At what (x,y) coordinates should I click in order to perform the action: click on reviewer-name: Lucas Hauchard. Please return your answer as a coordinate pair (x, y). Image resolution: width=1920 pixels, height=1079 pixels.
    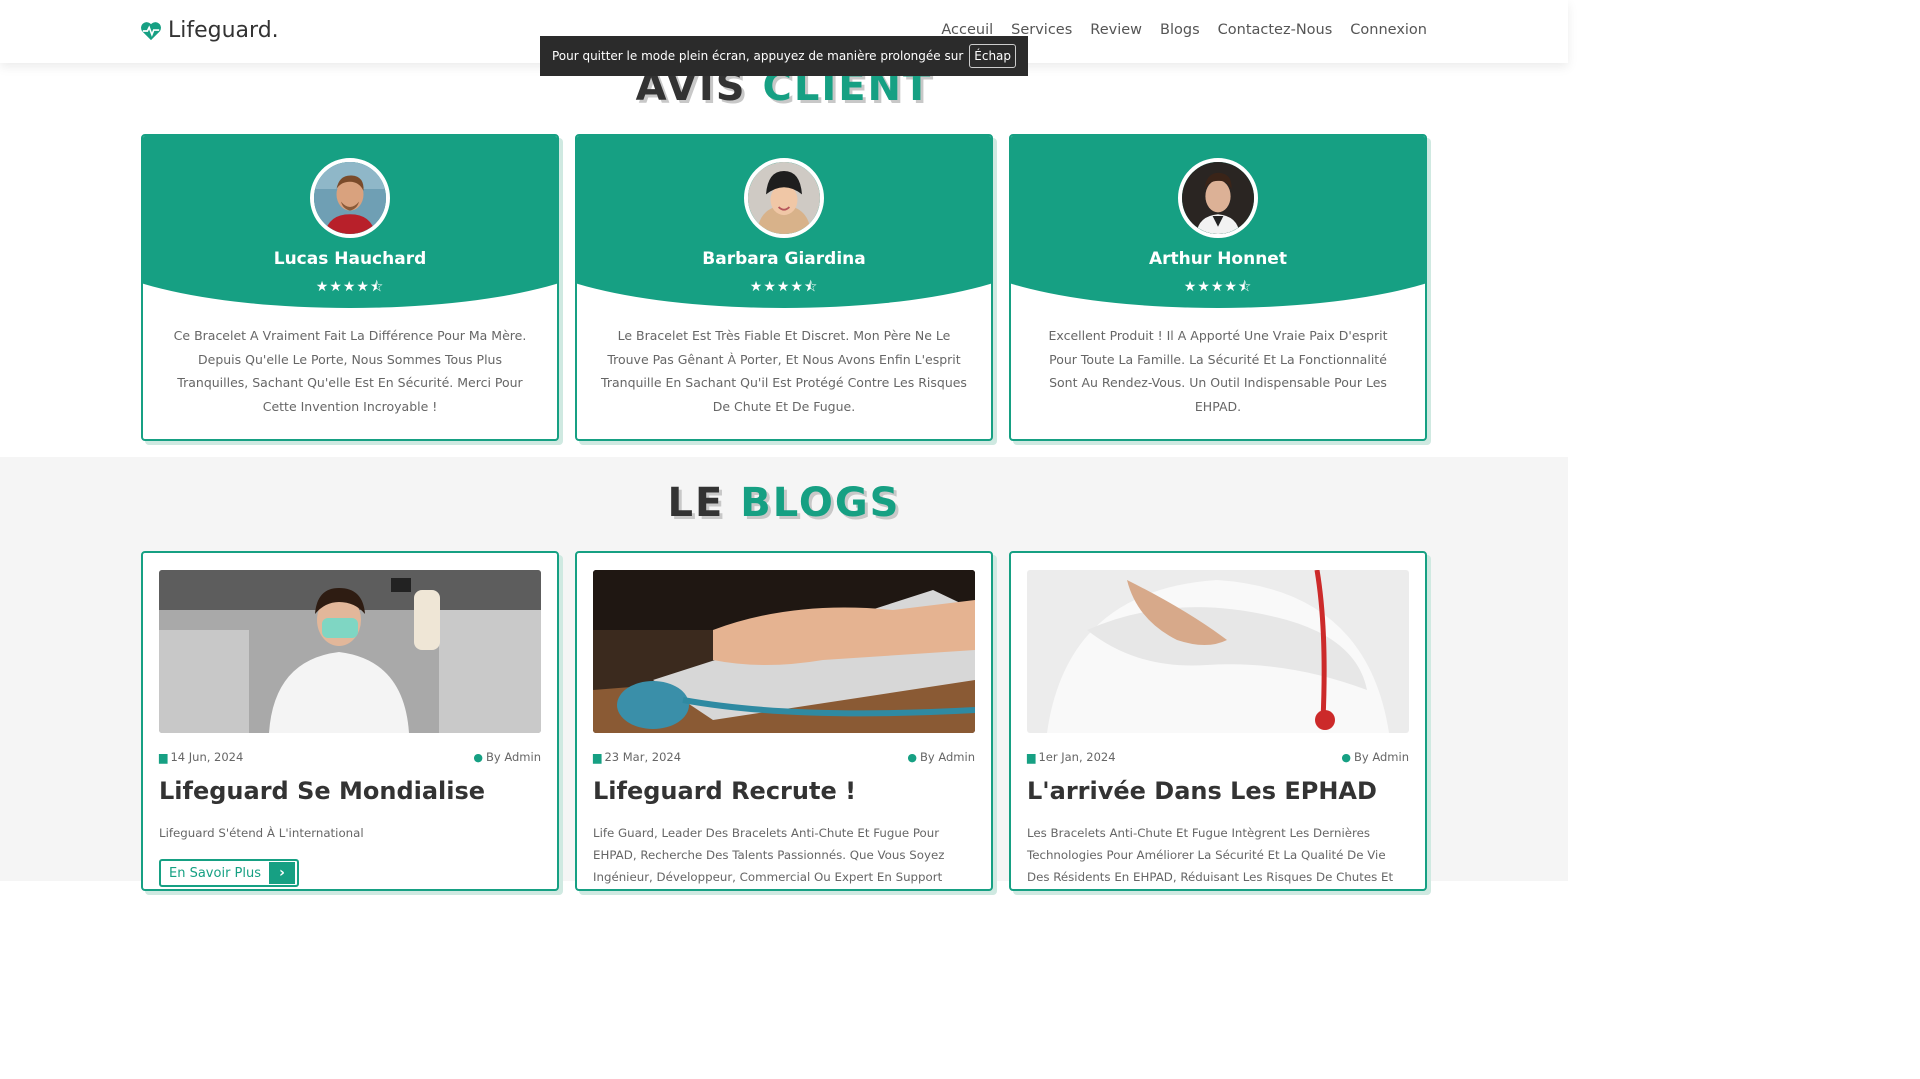
    Looking at the image, I should click on (350, 259).